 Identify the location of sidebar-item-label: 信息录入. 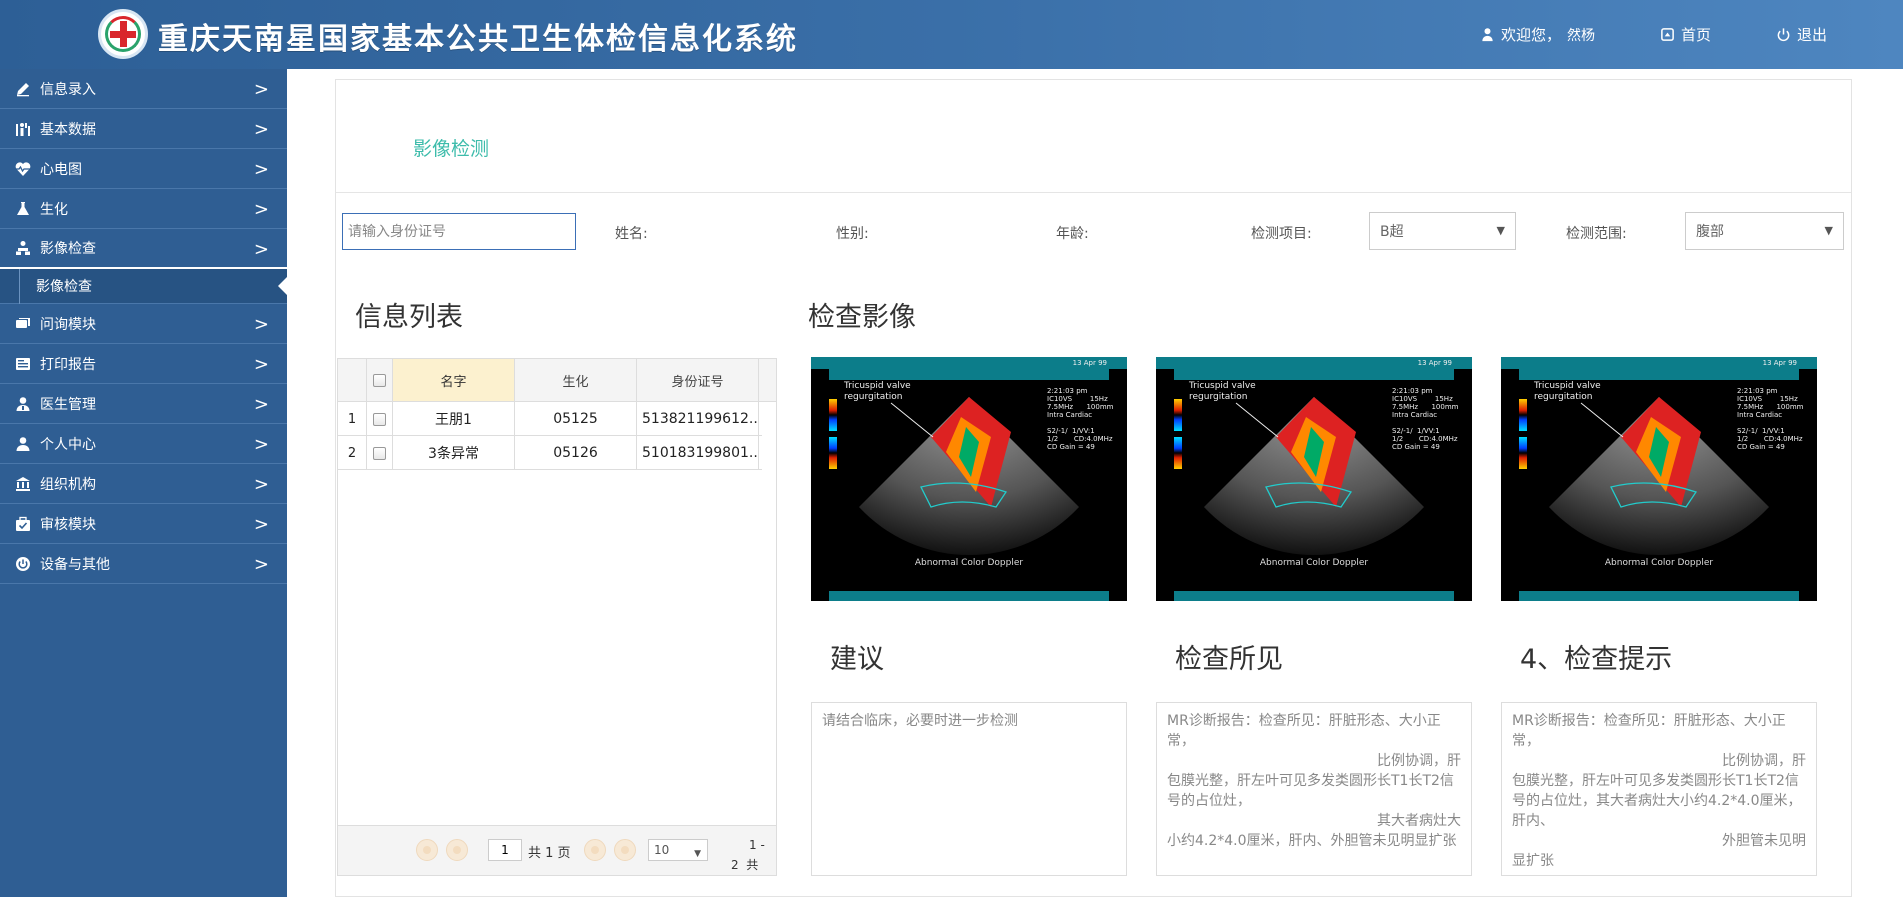
(68, 89).